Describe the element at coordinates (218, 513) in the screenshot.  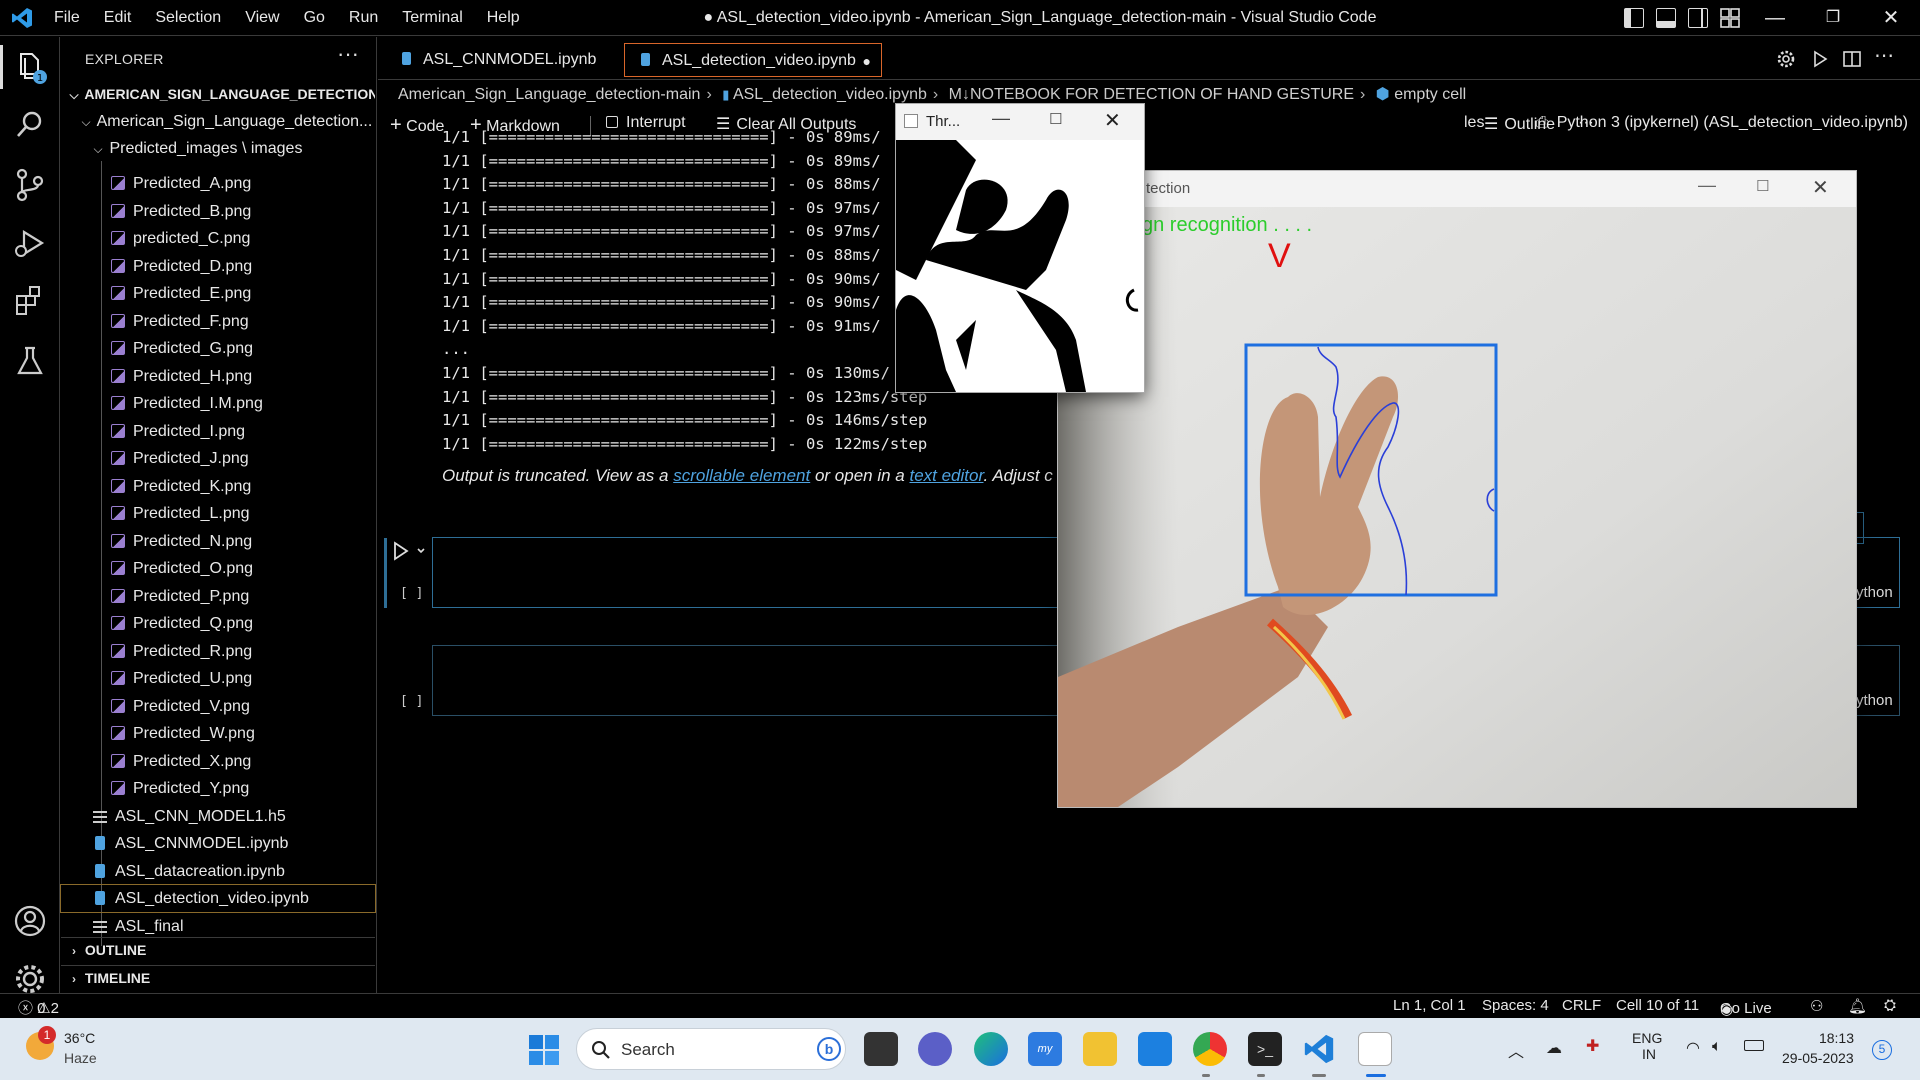
I see `image-file-item: Predicted_L.png` at that location.